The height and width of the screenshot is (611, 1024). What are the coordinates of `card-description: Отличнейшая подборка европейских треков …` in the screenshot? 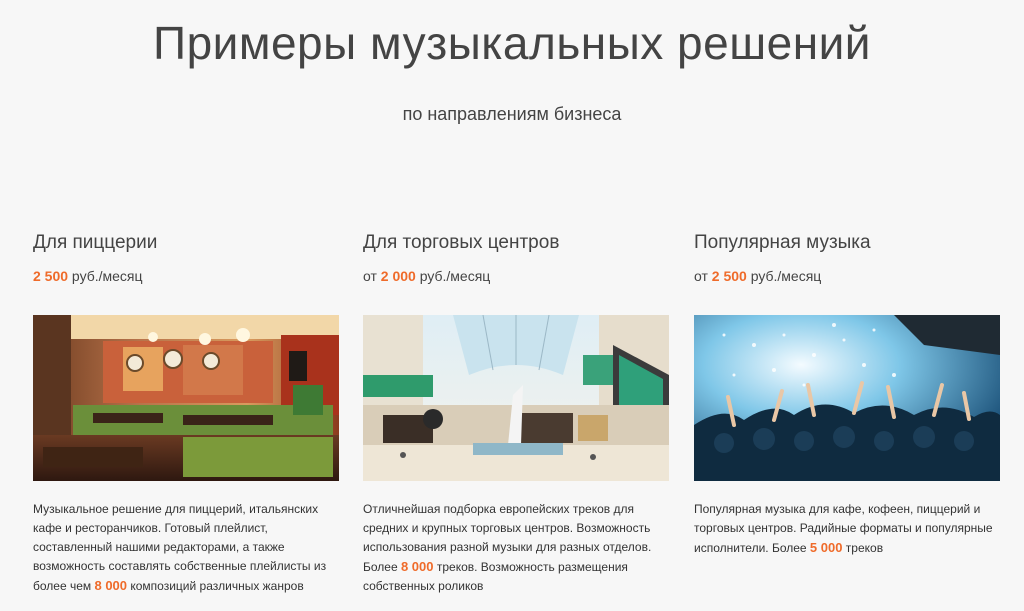 It's located at (516, 548).